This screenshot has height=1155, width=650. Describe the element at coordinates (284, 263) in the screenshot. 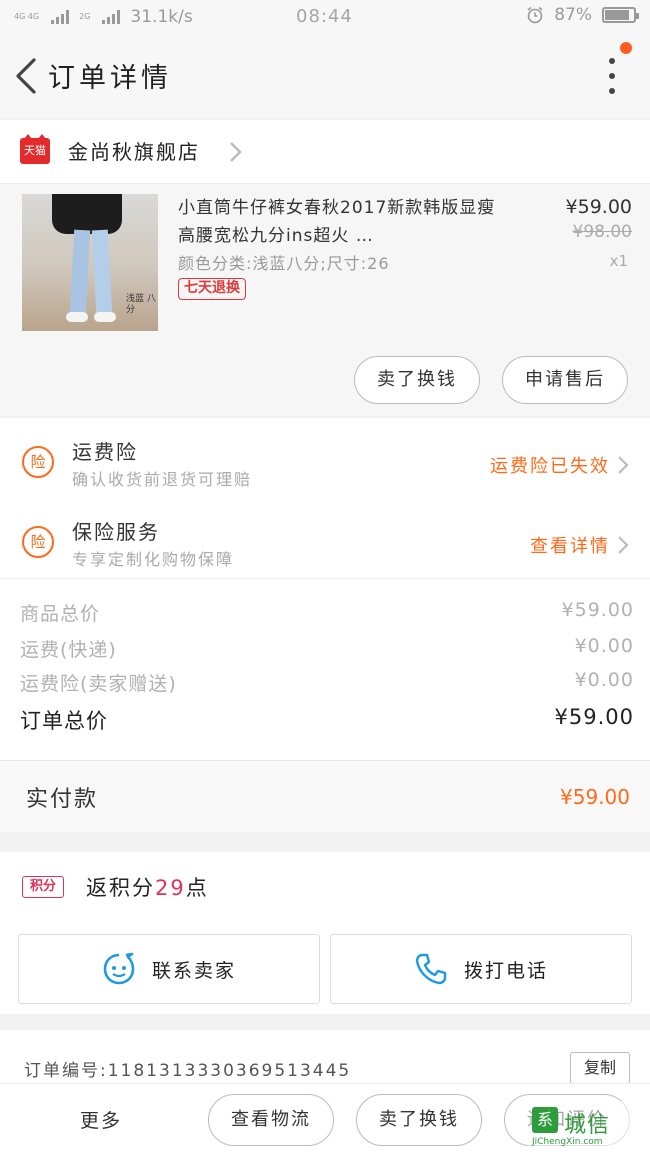

I see `product-spec: 颜色分类:浅蓝八分;尺寸:26` at that location.